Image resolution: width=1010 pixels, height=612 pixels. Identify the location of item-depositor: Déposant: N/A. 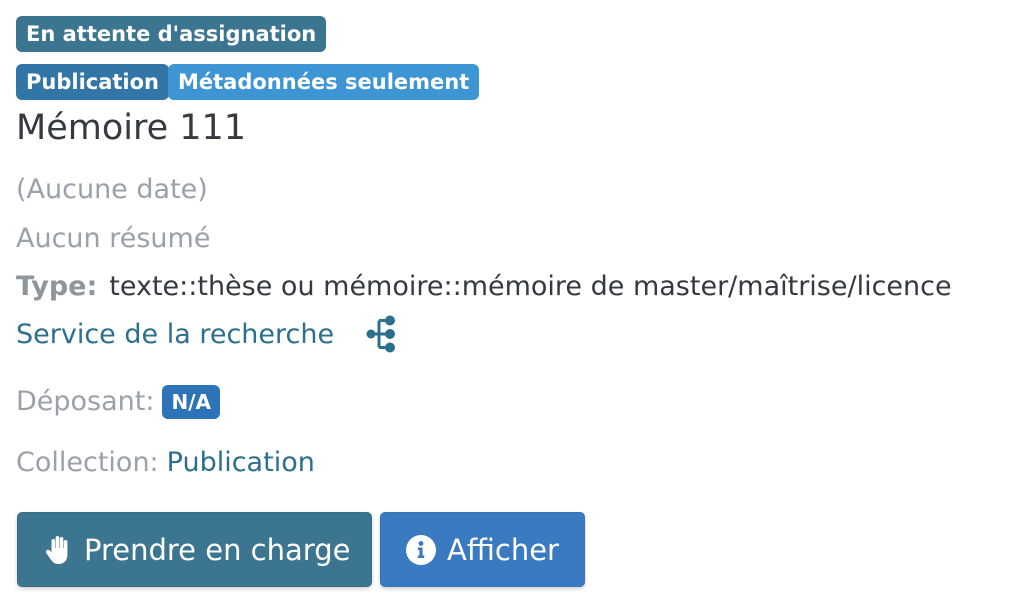
(118, 402).